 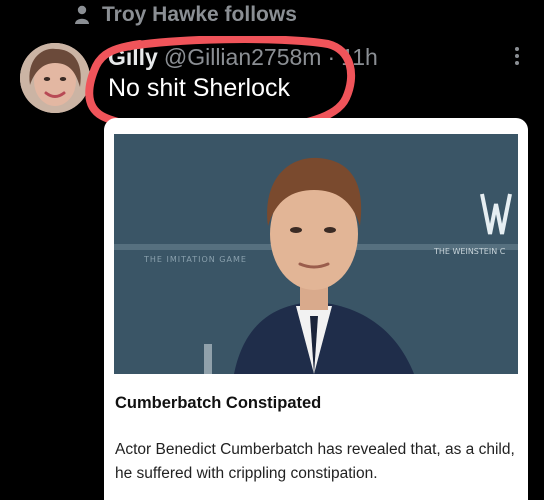 What do you see at coordinates (199, 15) in the screenshot?
I see `social-context-label: Troy Hawke follows` at bounding box center [199, 15].